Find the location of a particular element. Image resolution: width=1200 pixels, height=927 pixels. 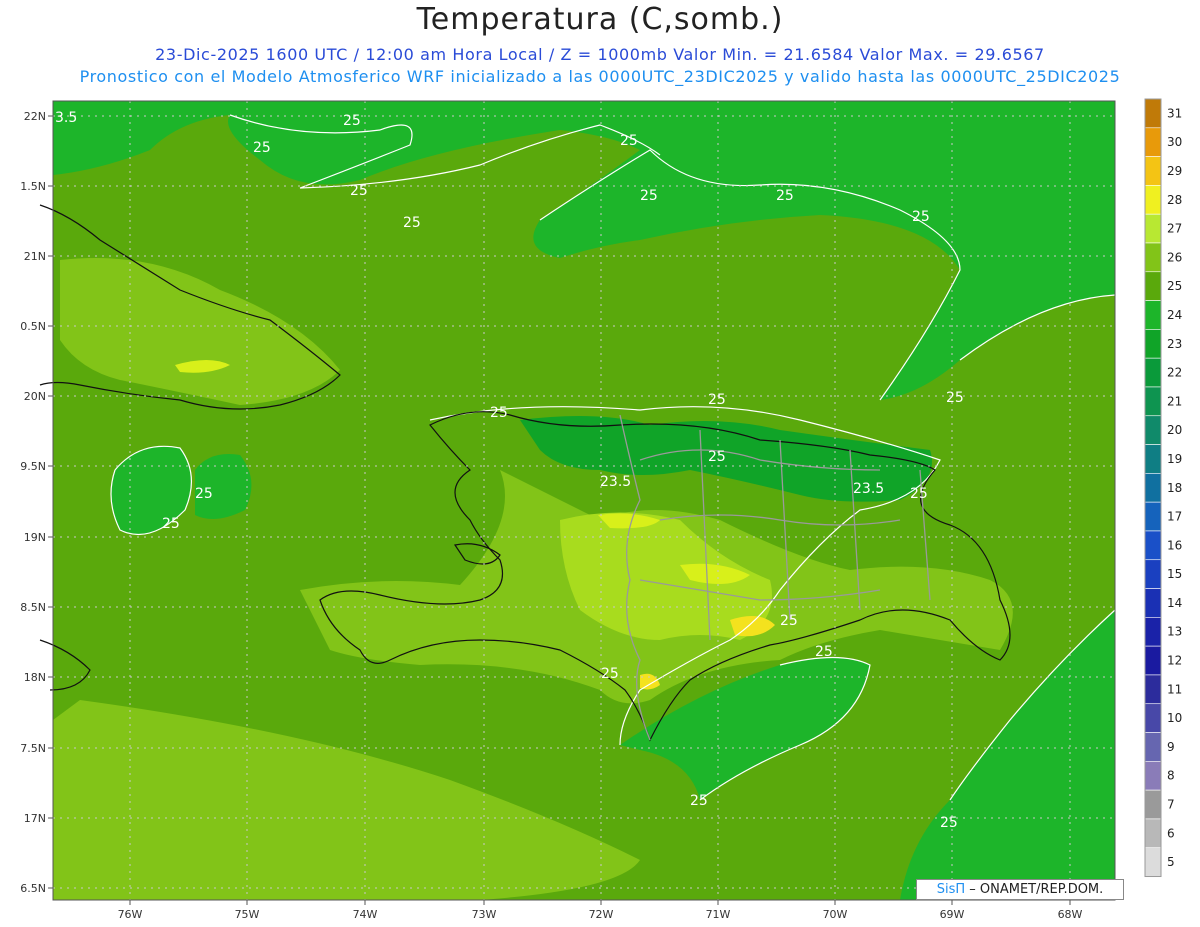

lat-tick-label: 21N is located at coordinates (35, 256).